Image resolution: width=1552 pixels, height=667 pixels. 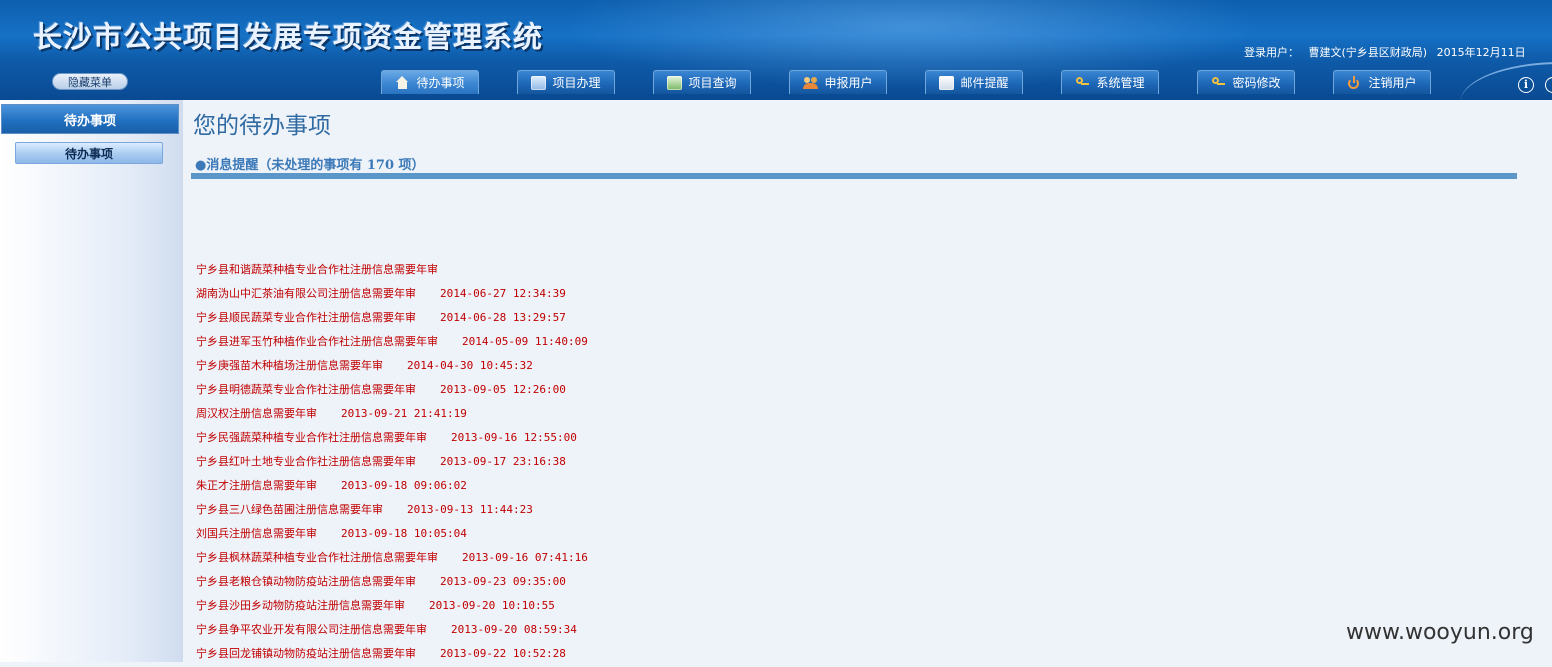 What do you see at coordinates (947, 82) in the screenshot?
I see `mail-icon` at bounding box center [947, 82].